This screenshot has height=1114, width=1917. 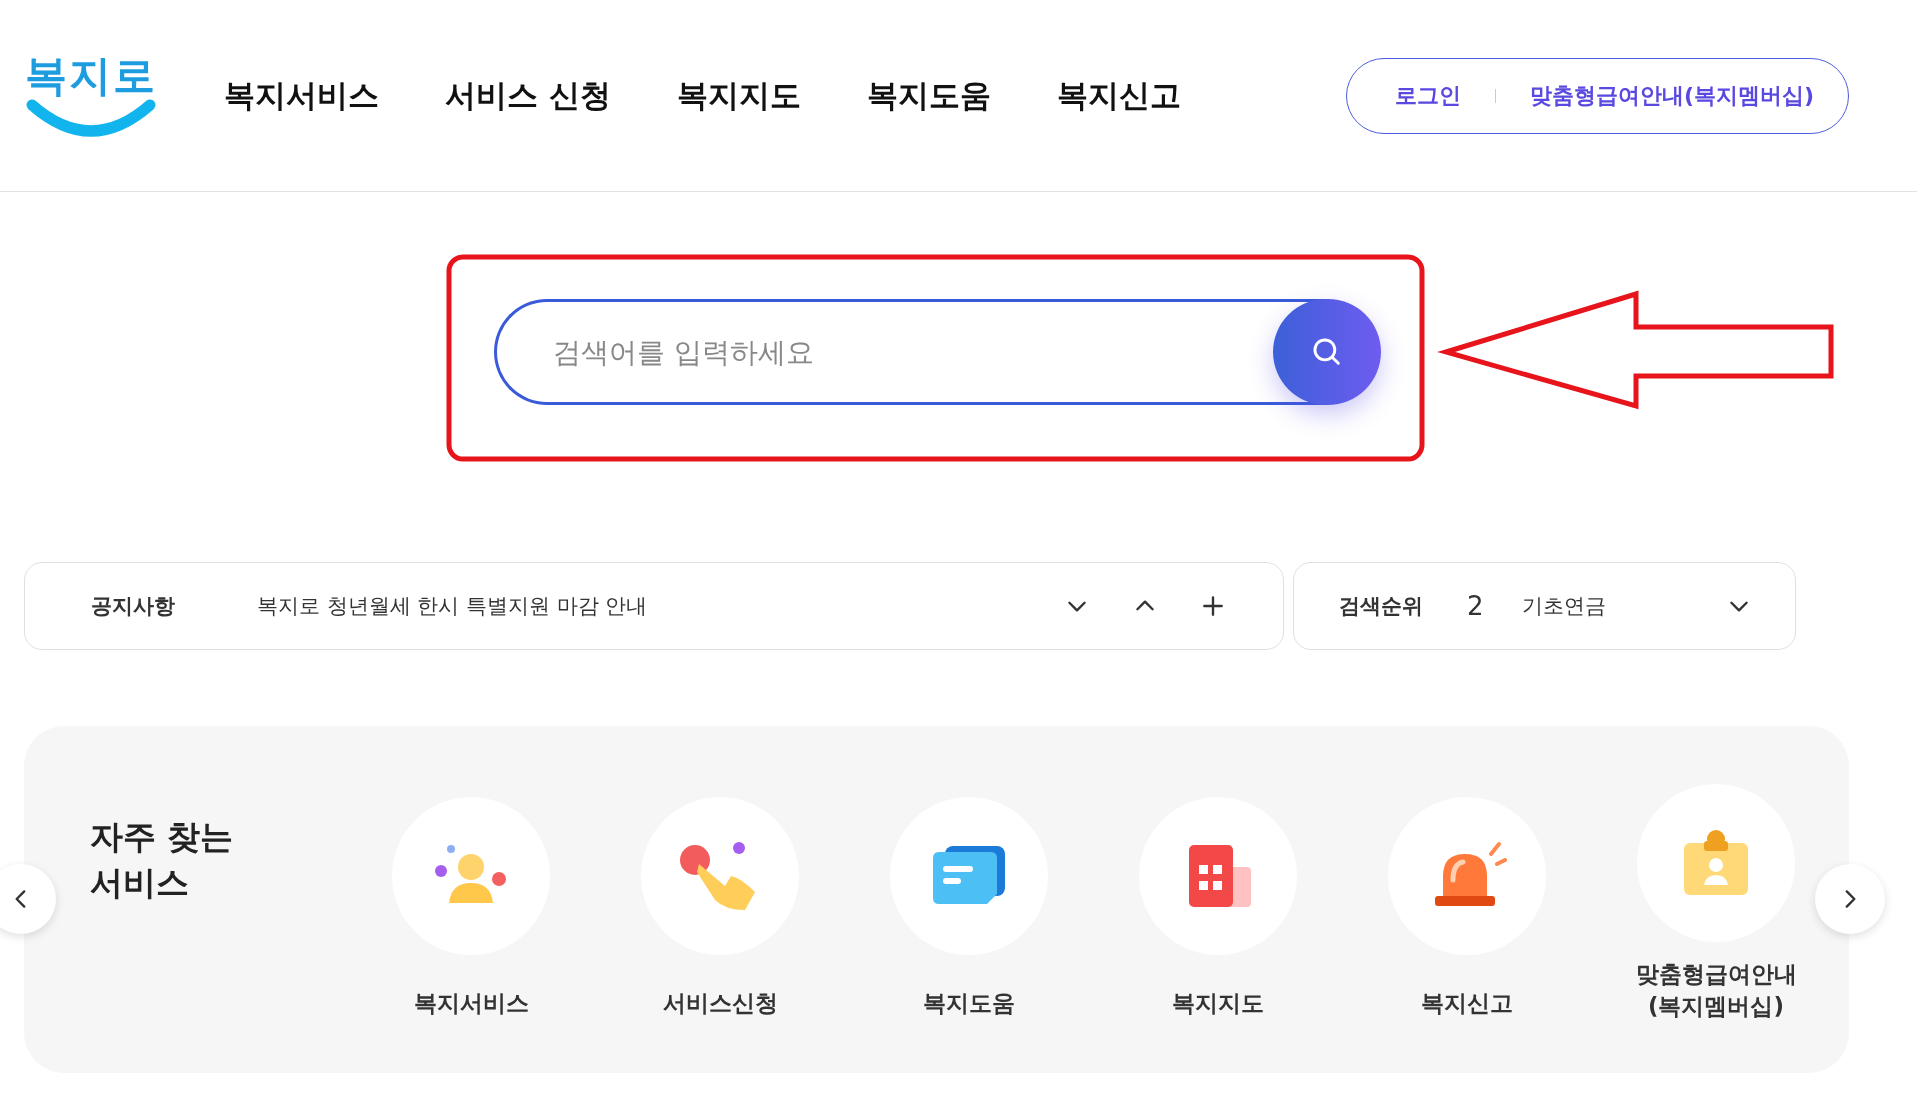 What do you see at coordinates (720, 928) in the screenshot?
I see `service-link: 서비스신청` at bounding box center [720, 928].